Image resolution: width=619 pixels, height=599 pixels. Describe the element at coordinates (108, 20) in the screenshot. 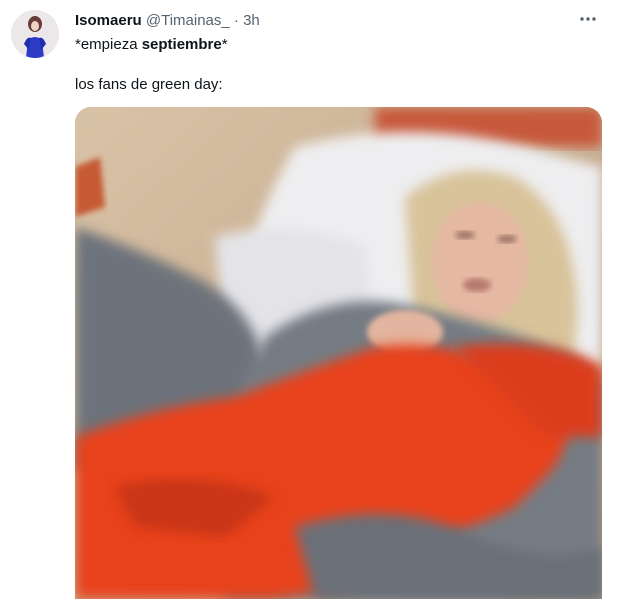

I see `author-name: Isomaeru` at that location.